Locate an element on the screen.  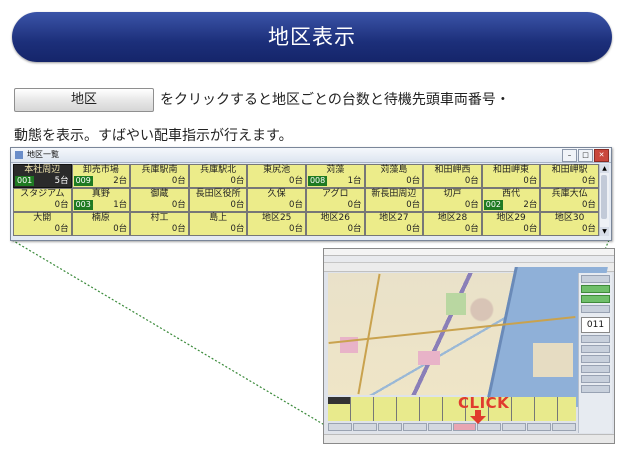
scroll-down-icon: ▼ is located at coordinates (604, 231).